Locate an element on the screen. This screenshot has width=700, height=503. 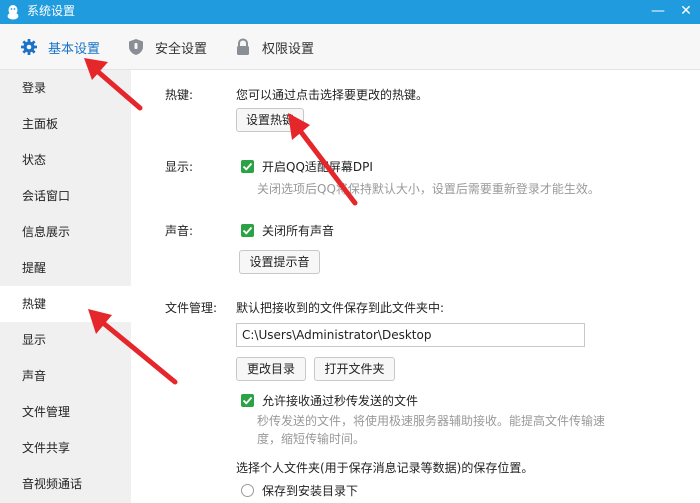
dpi-hint: 关闭选项后QQ将保持默认大小，设置后需要重新登录才能生效。 is located at coordinates (428, 189).